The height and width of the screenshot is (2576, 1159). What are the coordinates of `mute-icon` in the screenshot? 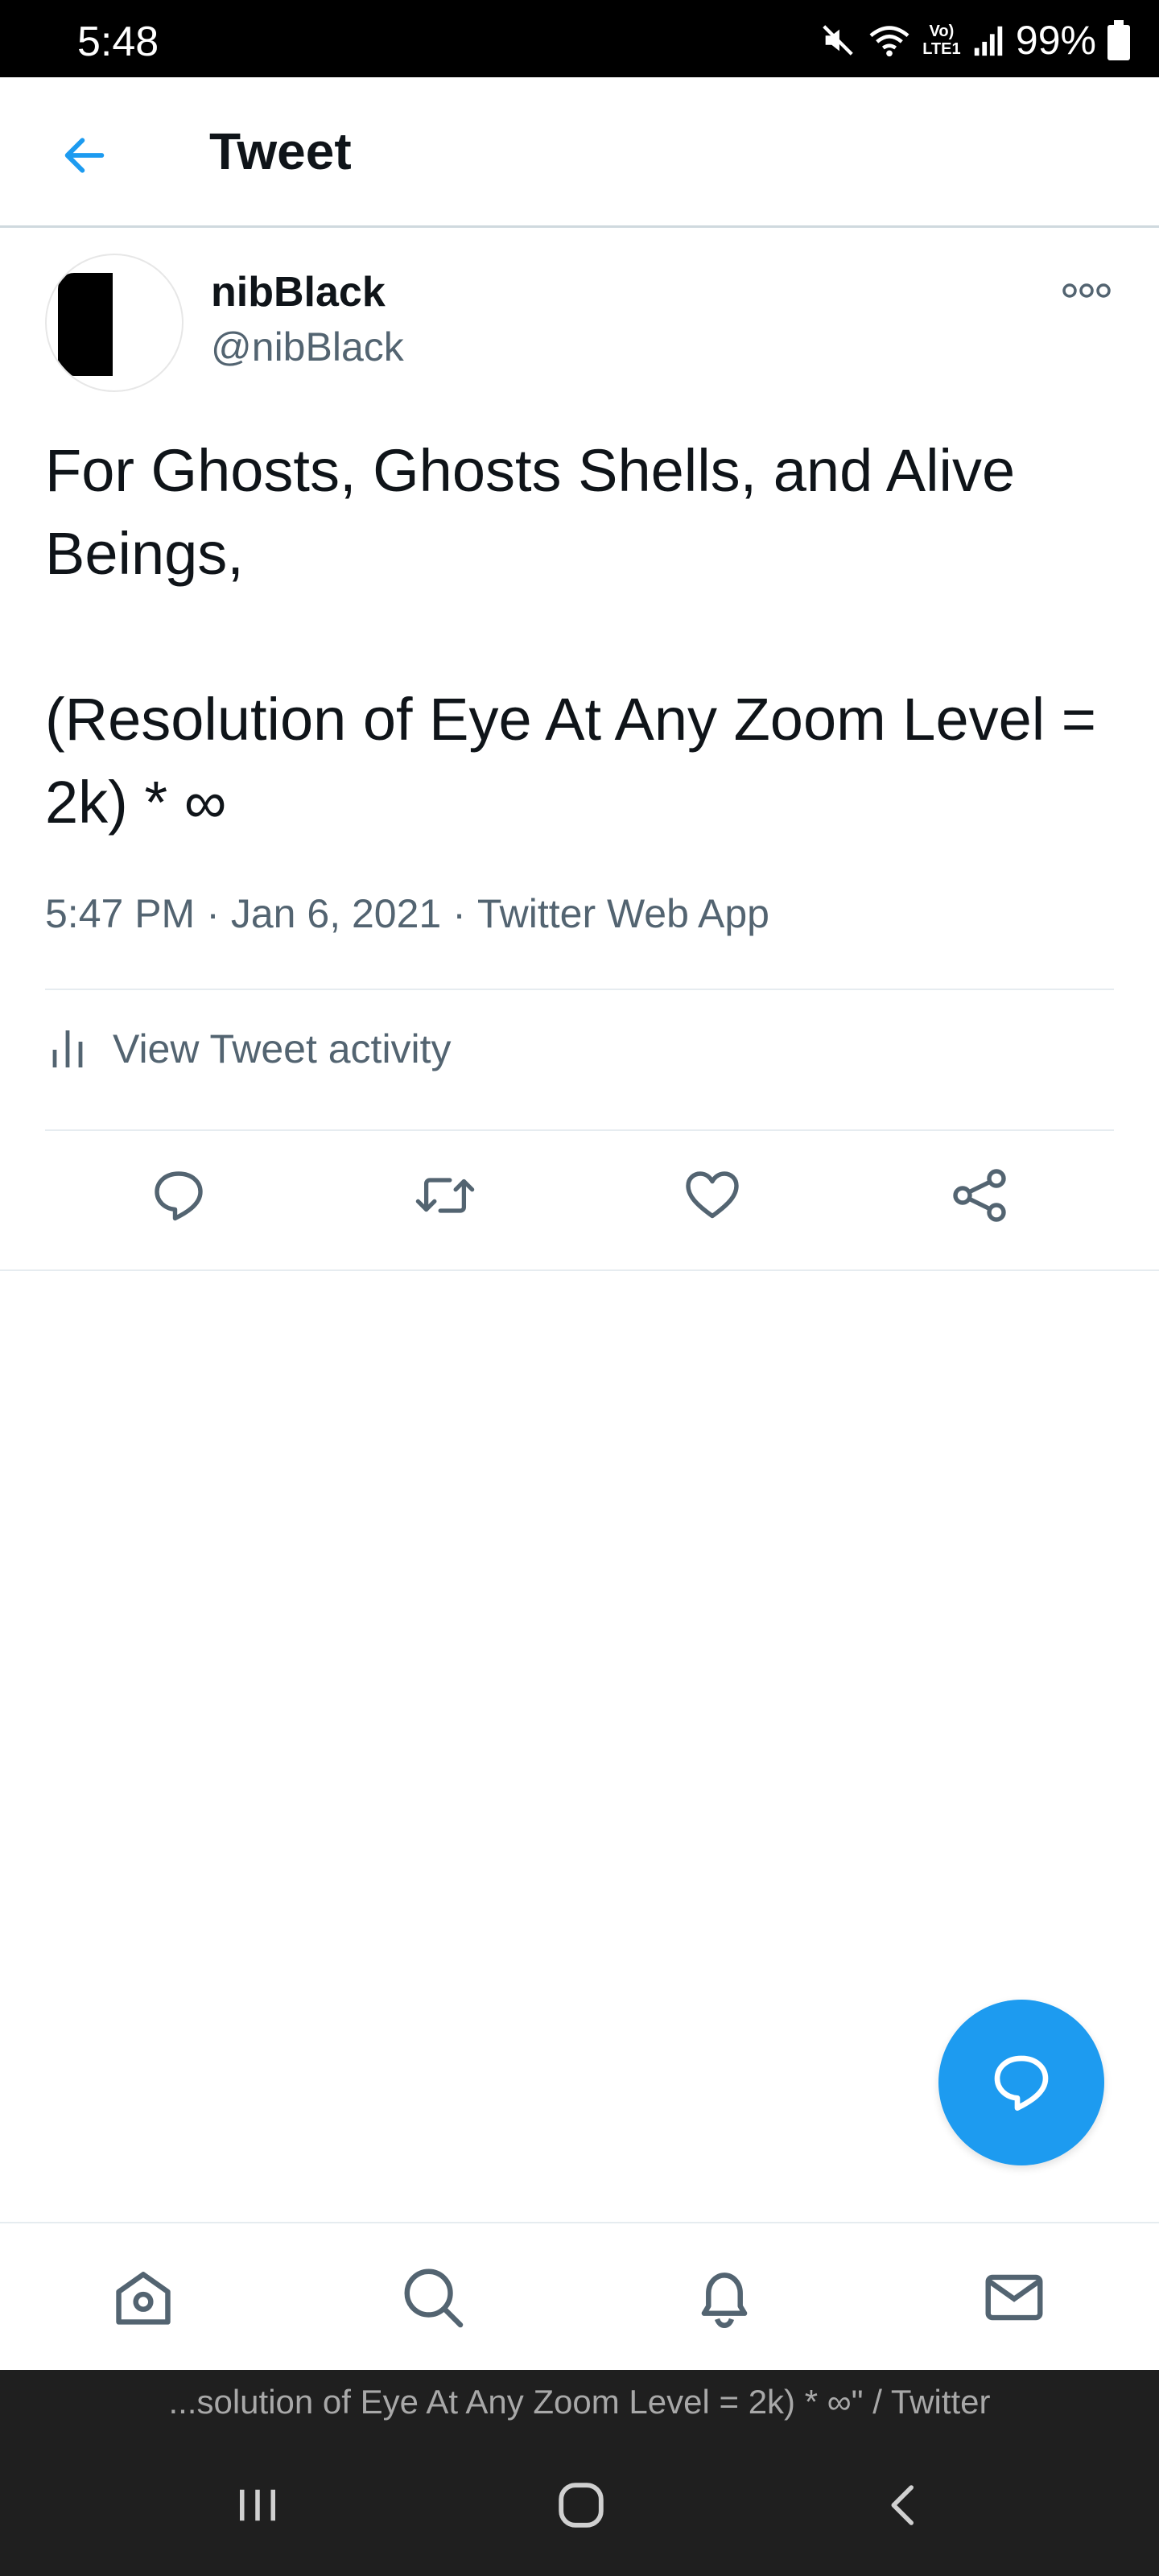 It's located at (838, 40).